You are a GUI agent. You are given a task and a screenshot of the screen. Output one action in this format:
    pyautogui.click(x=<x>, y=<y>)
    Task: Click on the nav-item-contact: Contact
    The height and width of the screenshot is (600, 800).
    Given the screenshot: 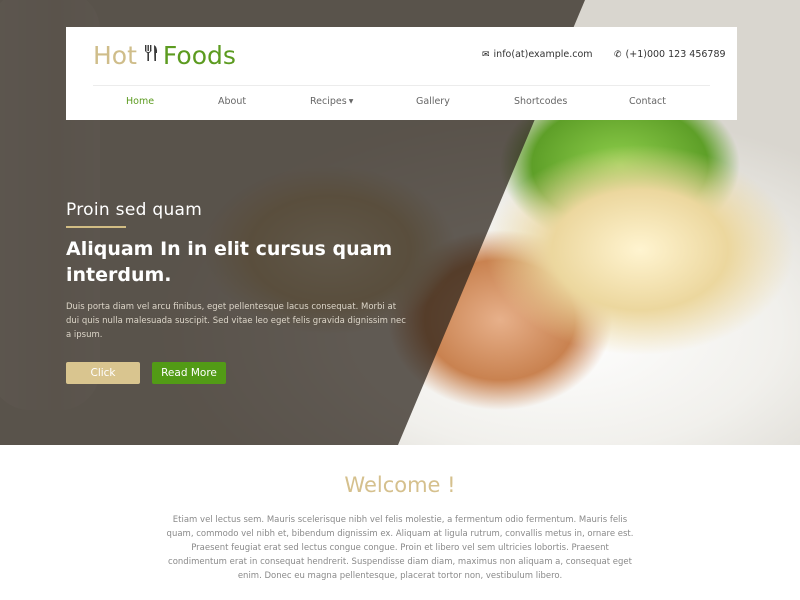 What is the action you would take?
    pyautogui.click(x=647, y=101)
    